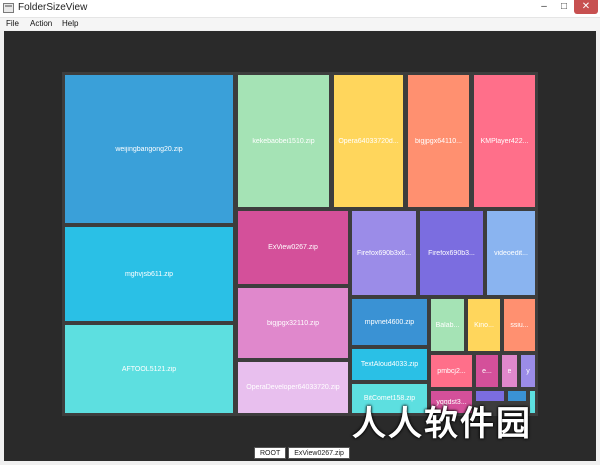 The height and width of the screenshot is (465, 600). Describe the element at coordinates (270, 453) in the screenshot. I see `breadcrumb-root: ROOT` at that location.